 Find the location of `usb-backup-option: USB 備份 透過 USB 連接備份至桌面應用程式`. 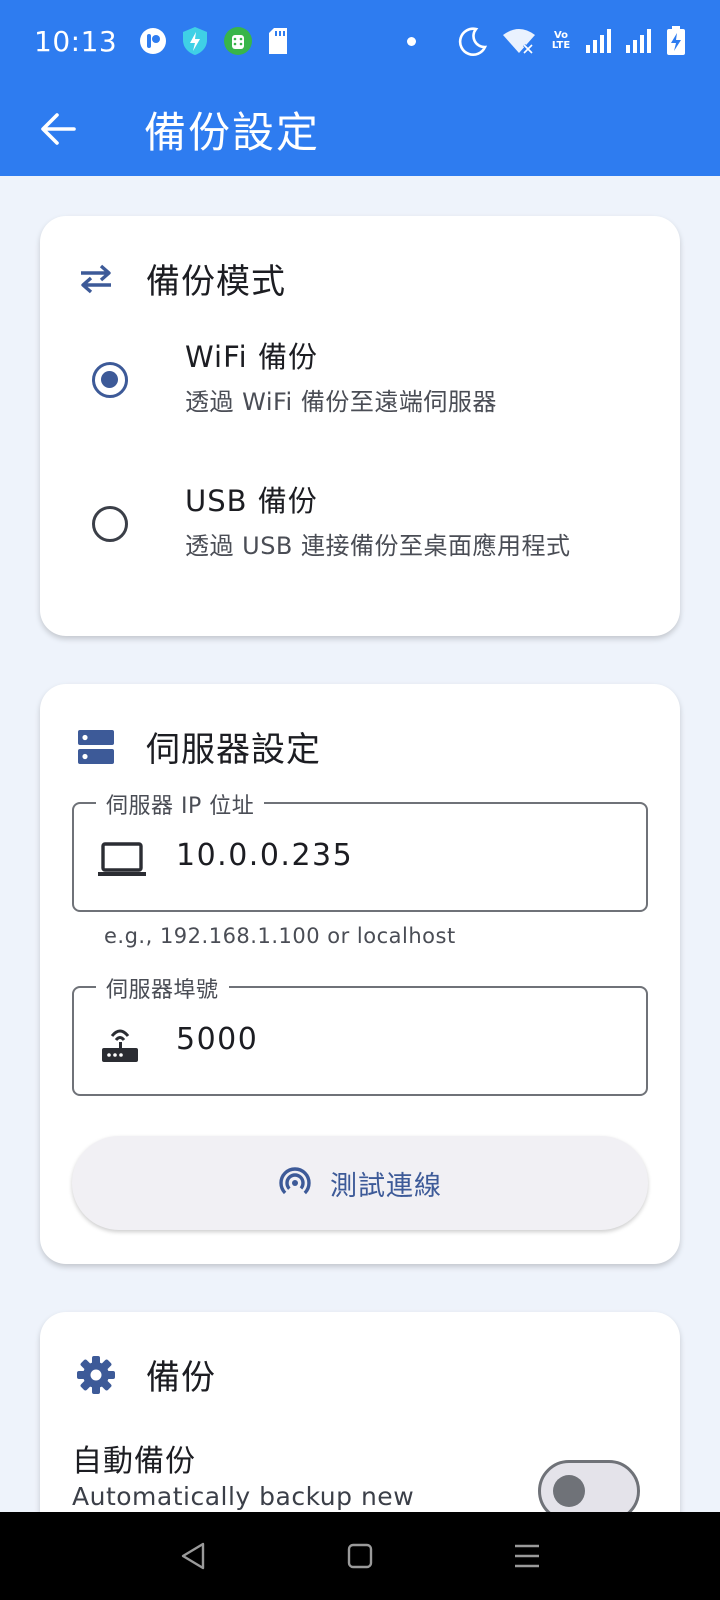

usb-backup-option: USB 備份 透過 USB 連接備份至桌面應用程式 is located at coordinates (360, 536).